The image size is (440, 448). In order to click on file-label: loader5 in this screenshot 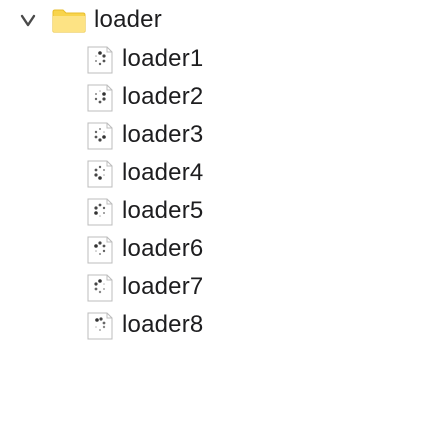, I will do `click(163, 210)`.